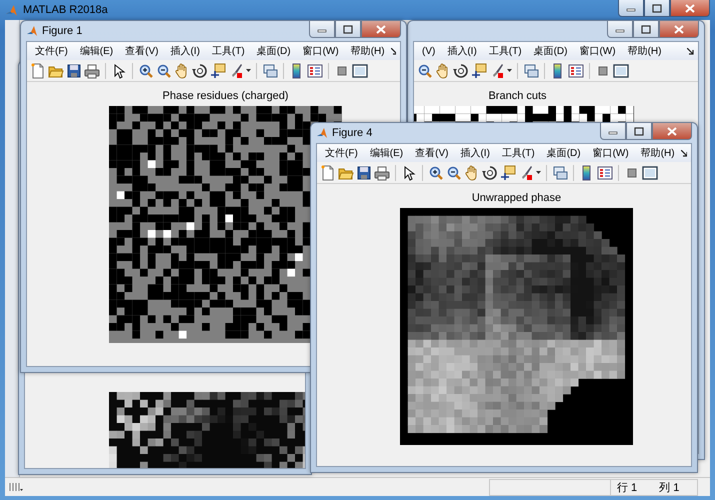 This screenshot has height=500, width=715. Describe the element at coordinates (627, 487) in the screenshot. I see `row-indicator: 行 1` at that location.